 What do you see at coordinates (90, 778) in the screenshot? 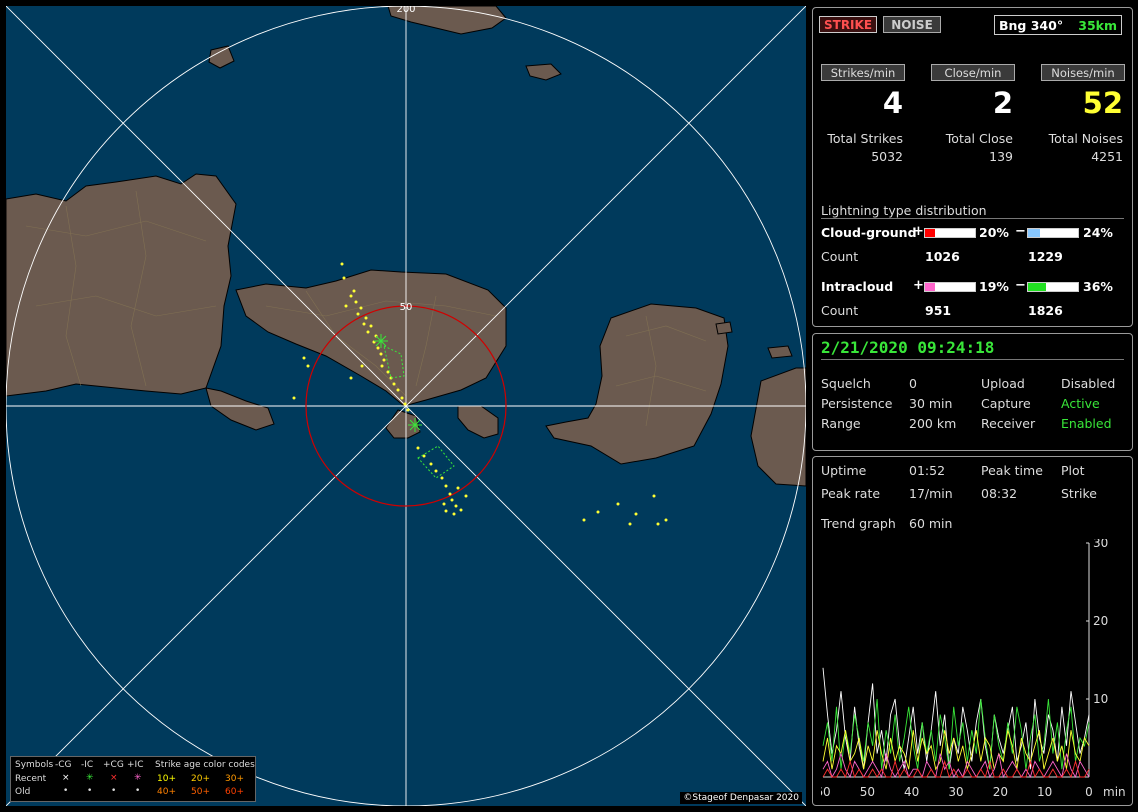
I see `legend-recent-neg-ic-icon: ✳` at bounding box center [90, 778].